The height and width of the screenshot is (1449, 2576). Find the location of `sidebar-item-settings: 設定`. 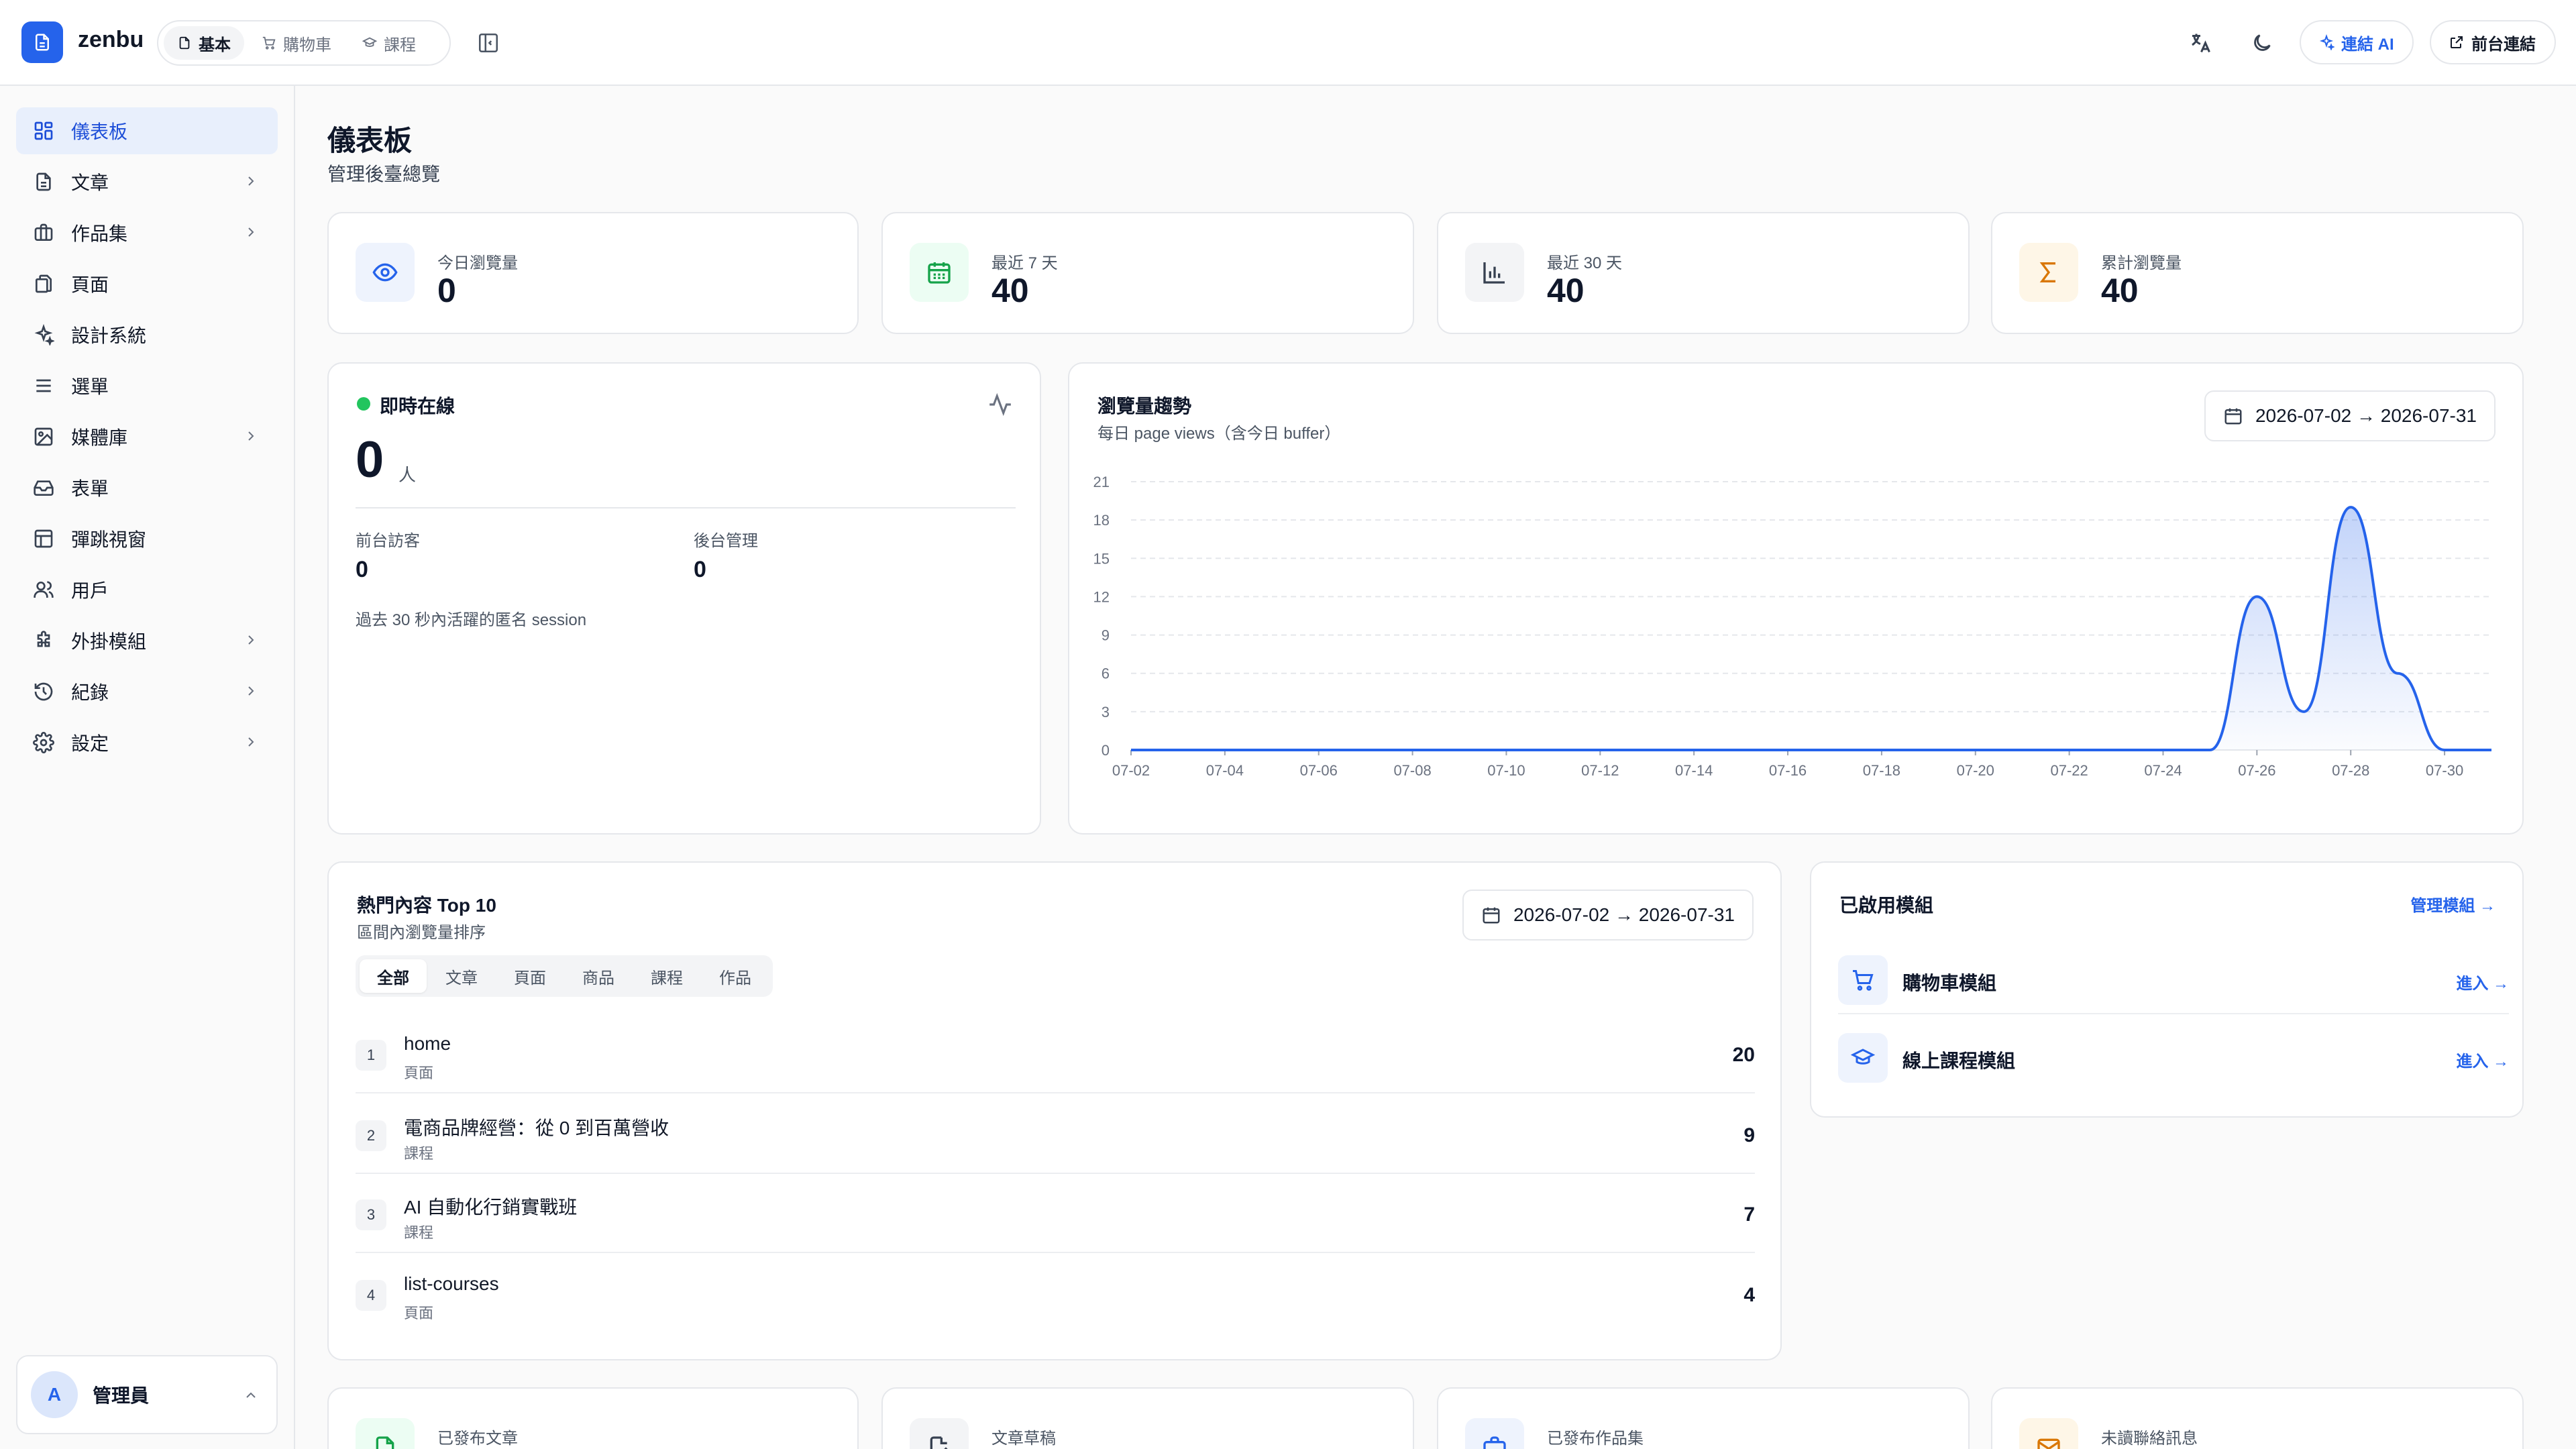

sidebar-item-settings: 設定 is located at coordinates (147, 742).